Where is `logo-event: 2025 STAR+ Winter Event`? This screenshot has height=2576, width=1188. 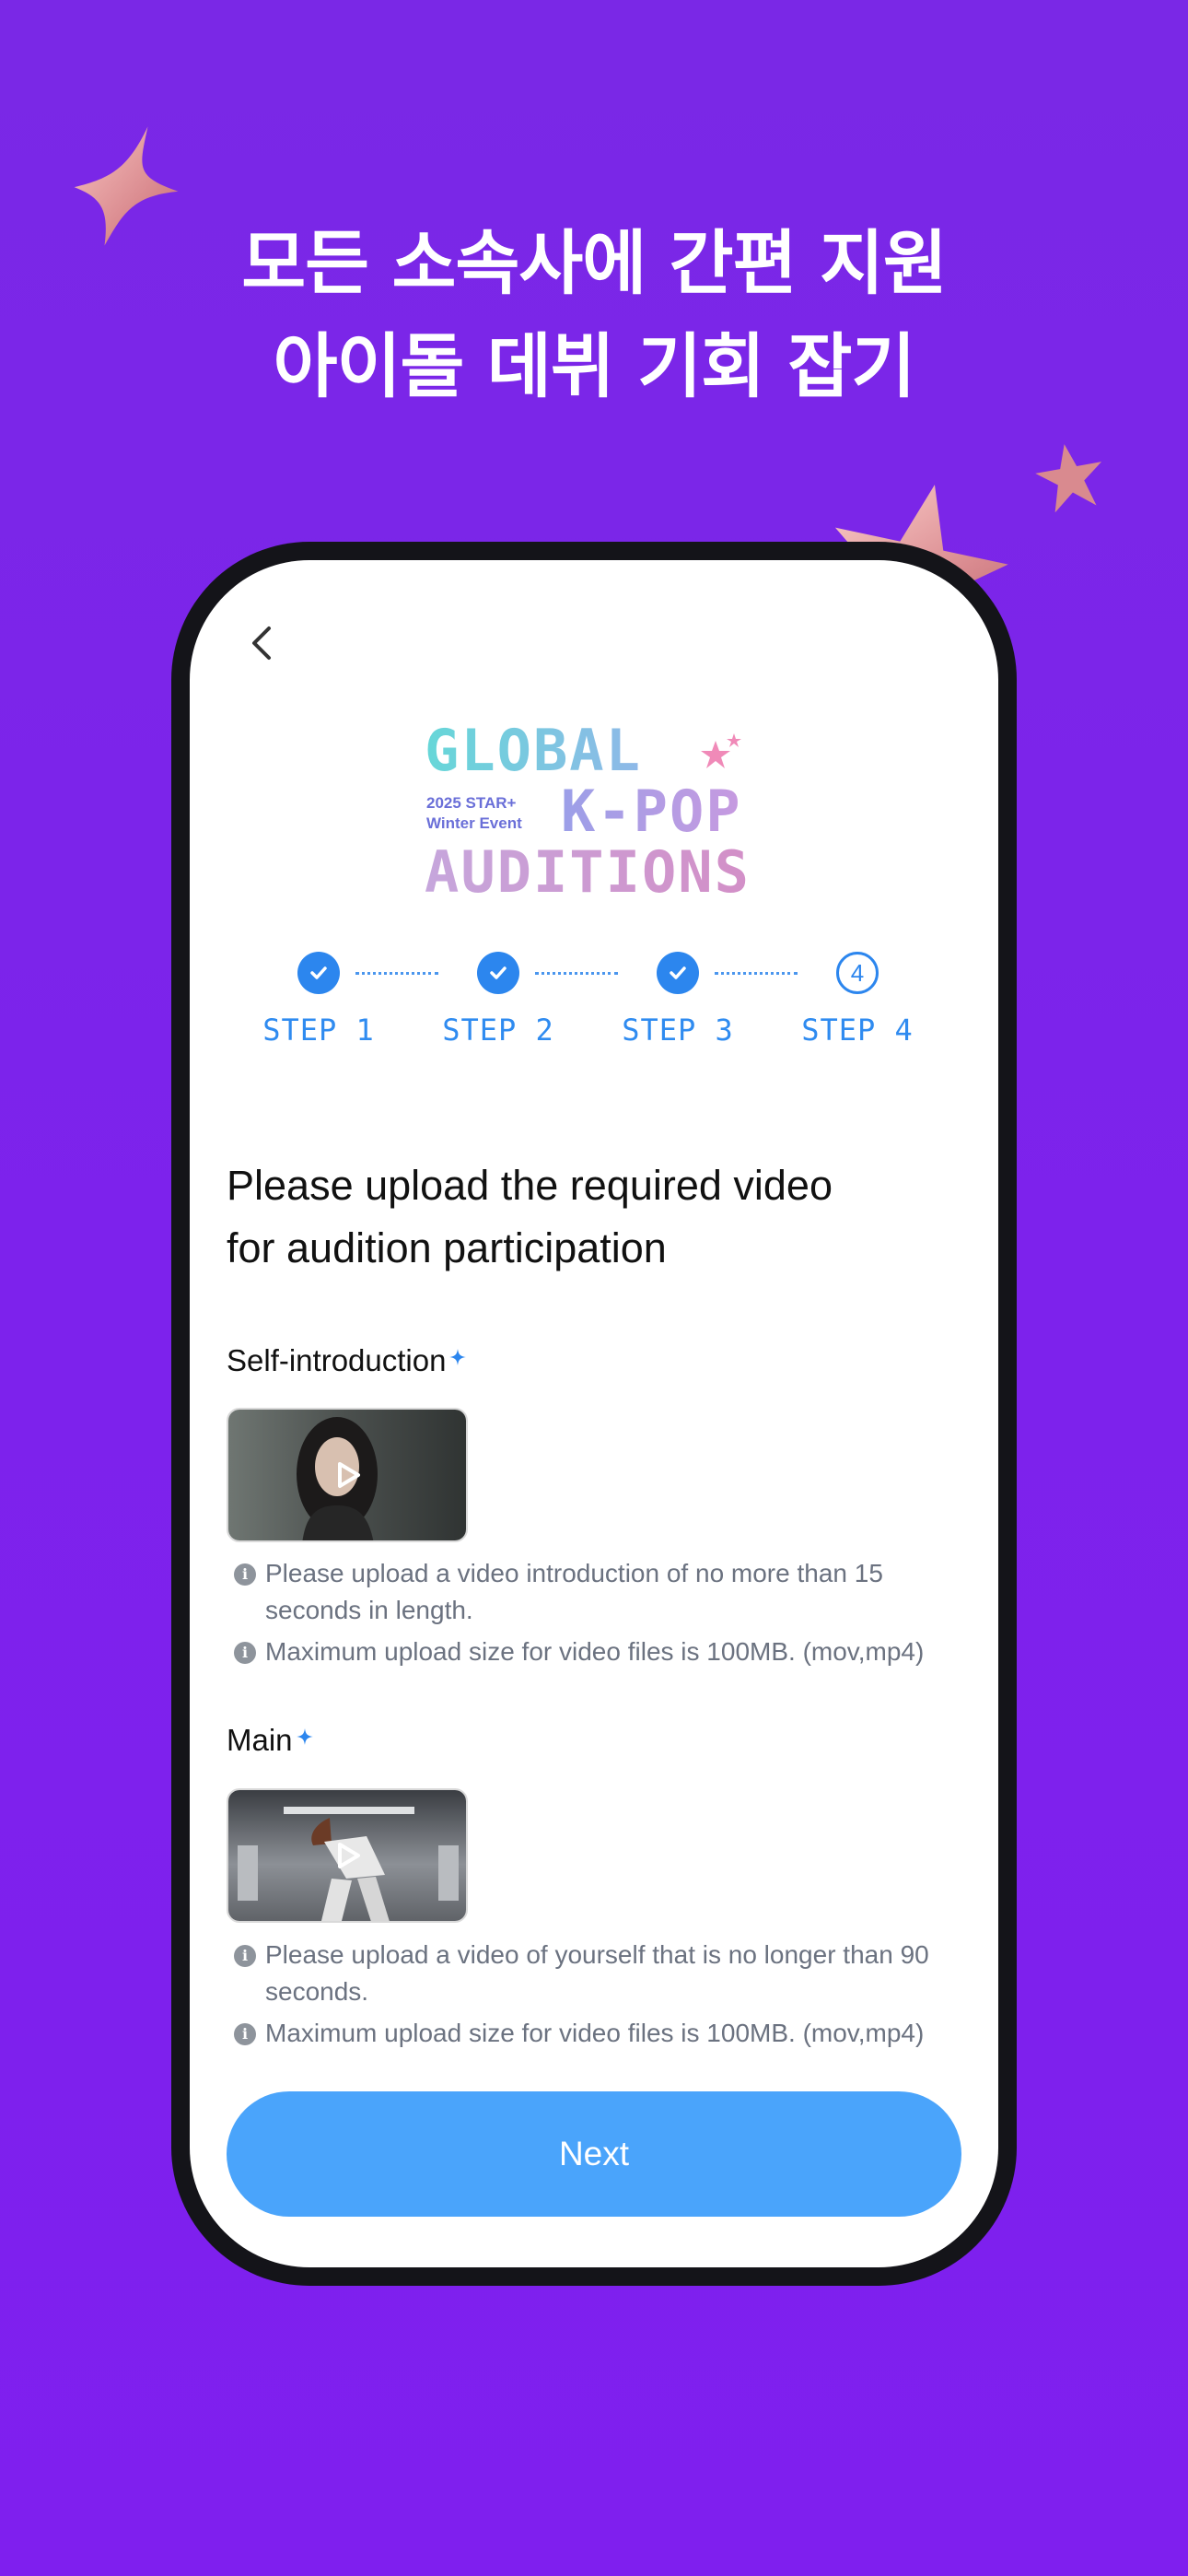 logo-event: 2025 STAR+ Winter Event is located at coordinates (491, 813).